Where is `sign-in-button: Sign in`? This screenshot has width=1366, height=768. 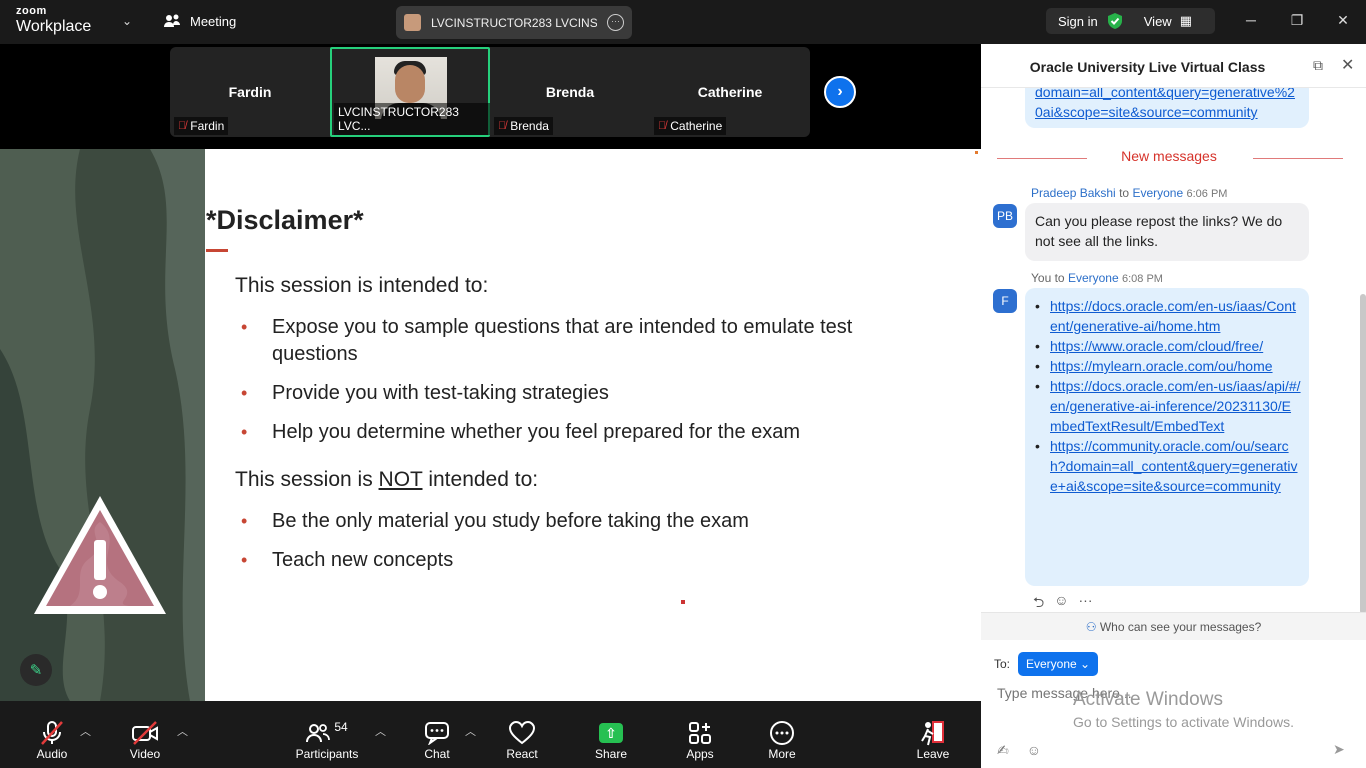
sign-in-button: Sign in is located at coordinates (1076, 21).